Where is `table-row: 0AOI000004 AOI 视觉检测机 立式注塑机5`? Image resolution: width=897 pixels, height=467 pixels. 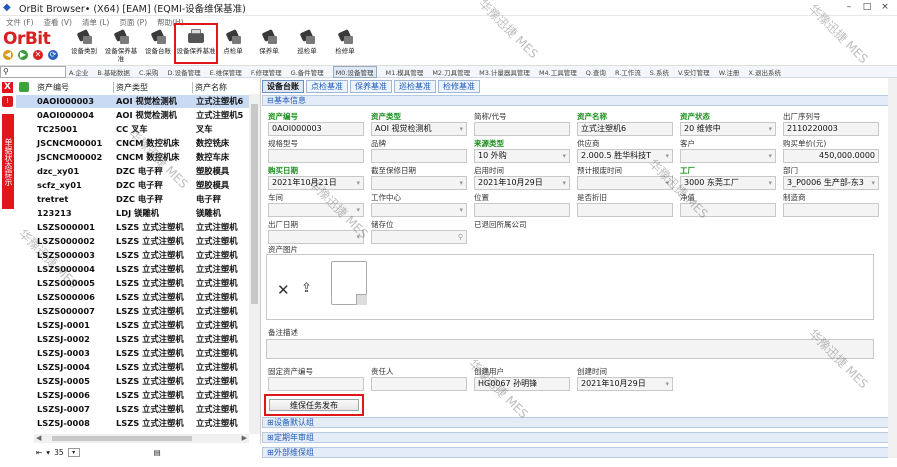 table-row: 0AOI000004 AOI 视觉检测机 立式注塑机5 is located at coordinates (138, 115).